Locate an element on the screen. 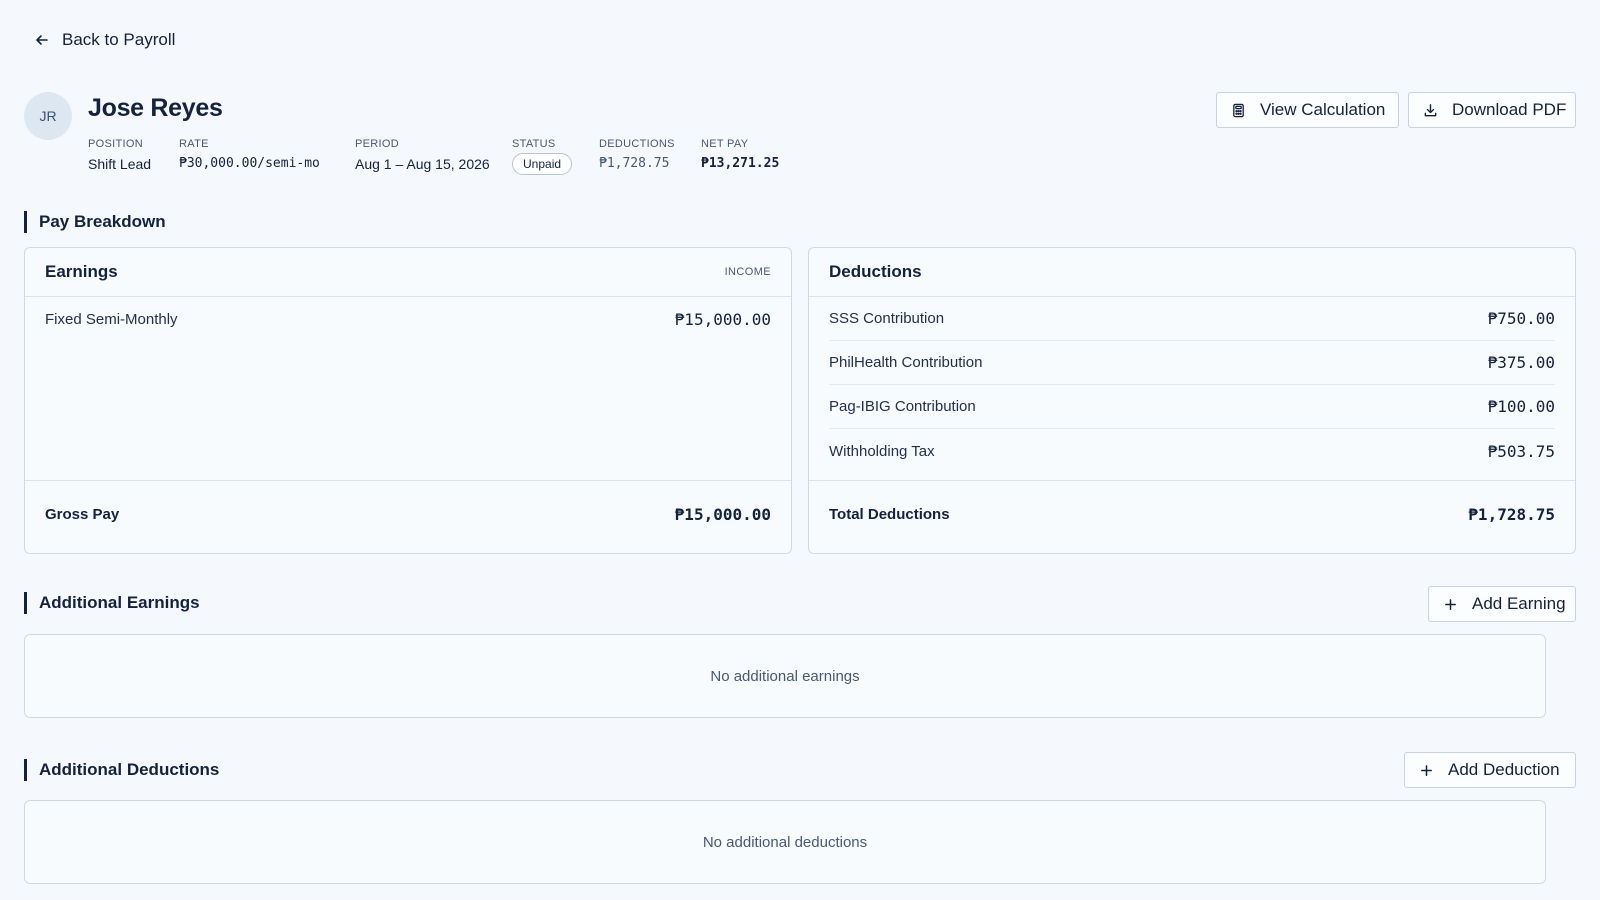  total-deductions-label: Total Deductions is located at coordinates (889, 514).